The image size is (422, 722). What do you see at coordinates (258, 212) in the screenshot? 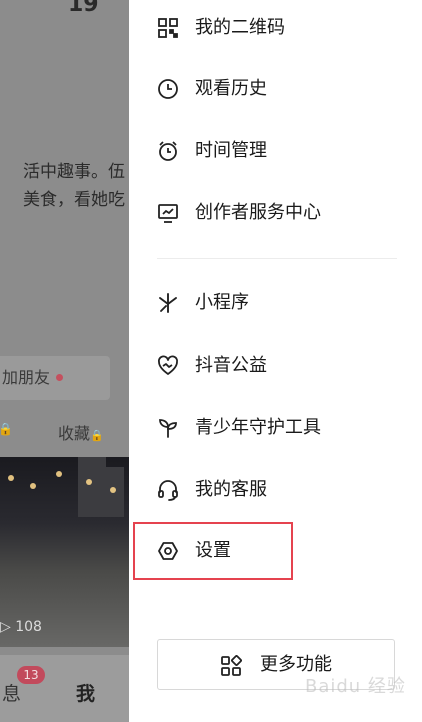
I see `menu-label: 创作者服务中心` at bounding box center [258, 212].